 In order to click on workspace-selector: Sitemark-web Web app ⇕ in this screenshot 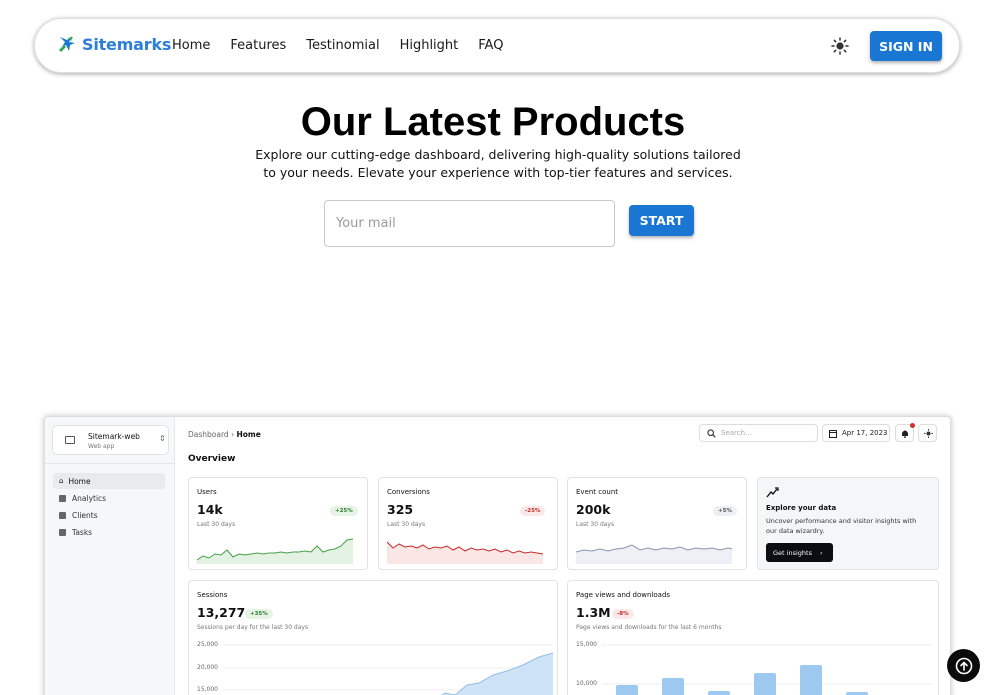, I will do `click(110, 440)`.